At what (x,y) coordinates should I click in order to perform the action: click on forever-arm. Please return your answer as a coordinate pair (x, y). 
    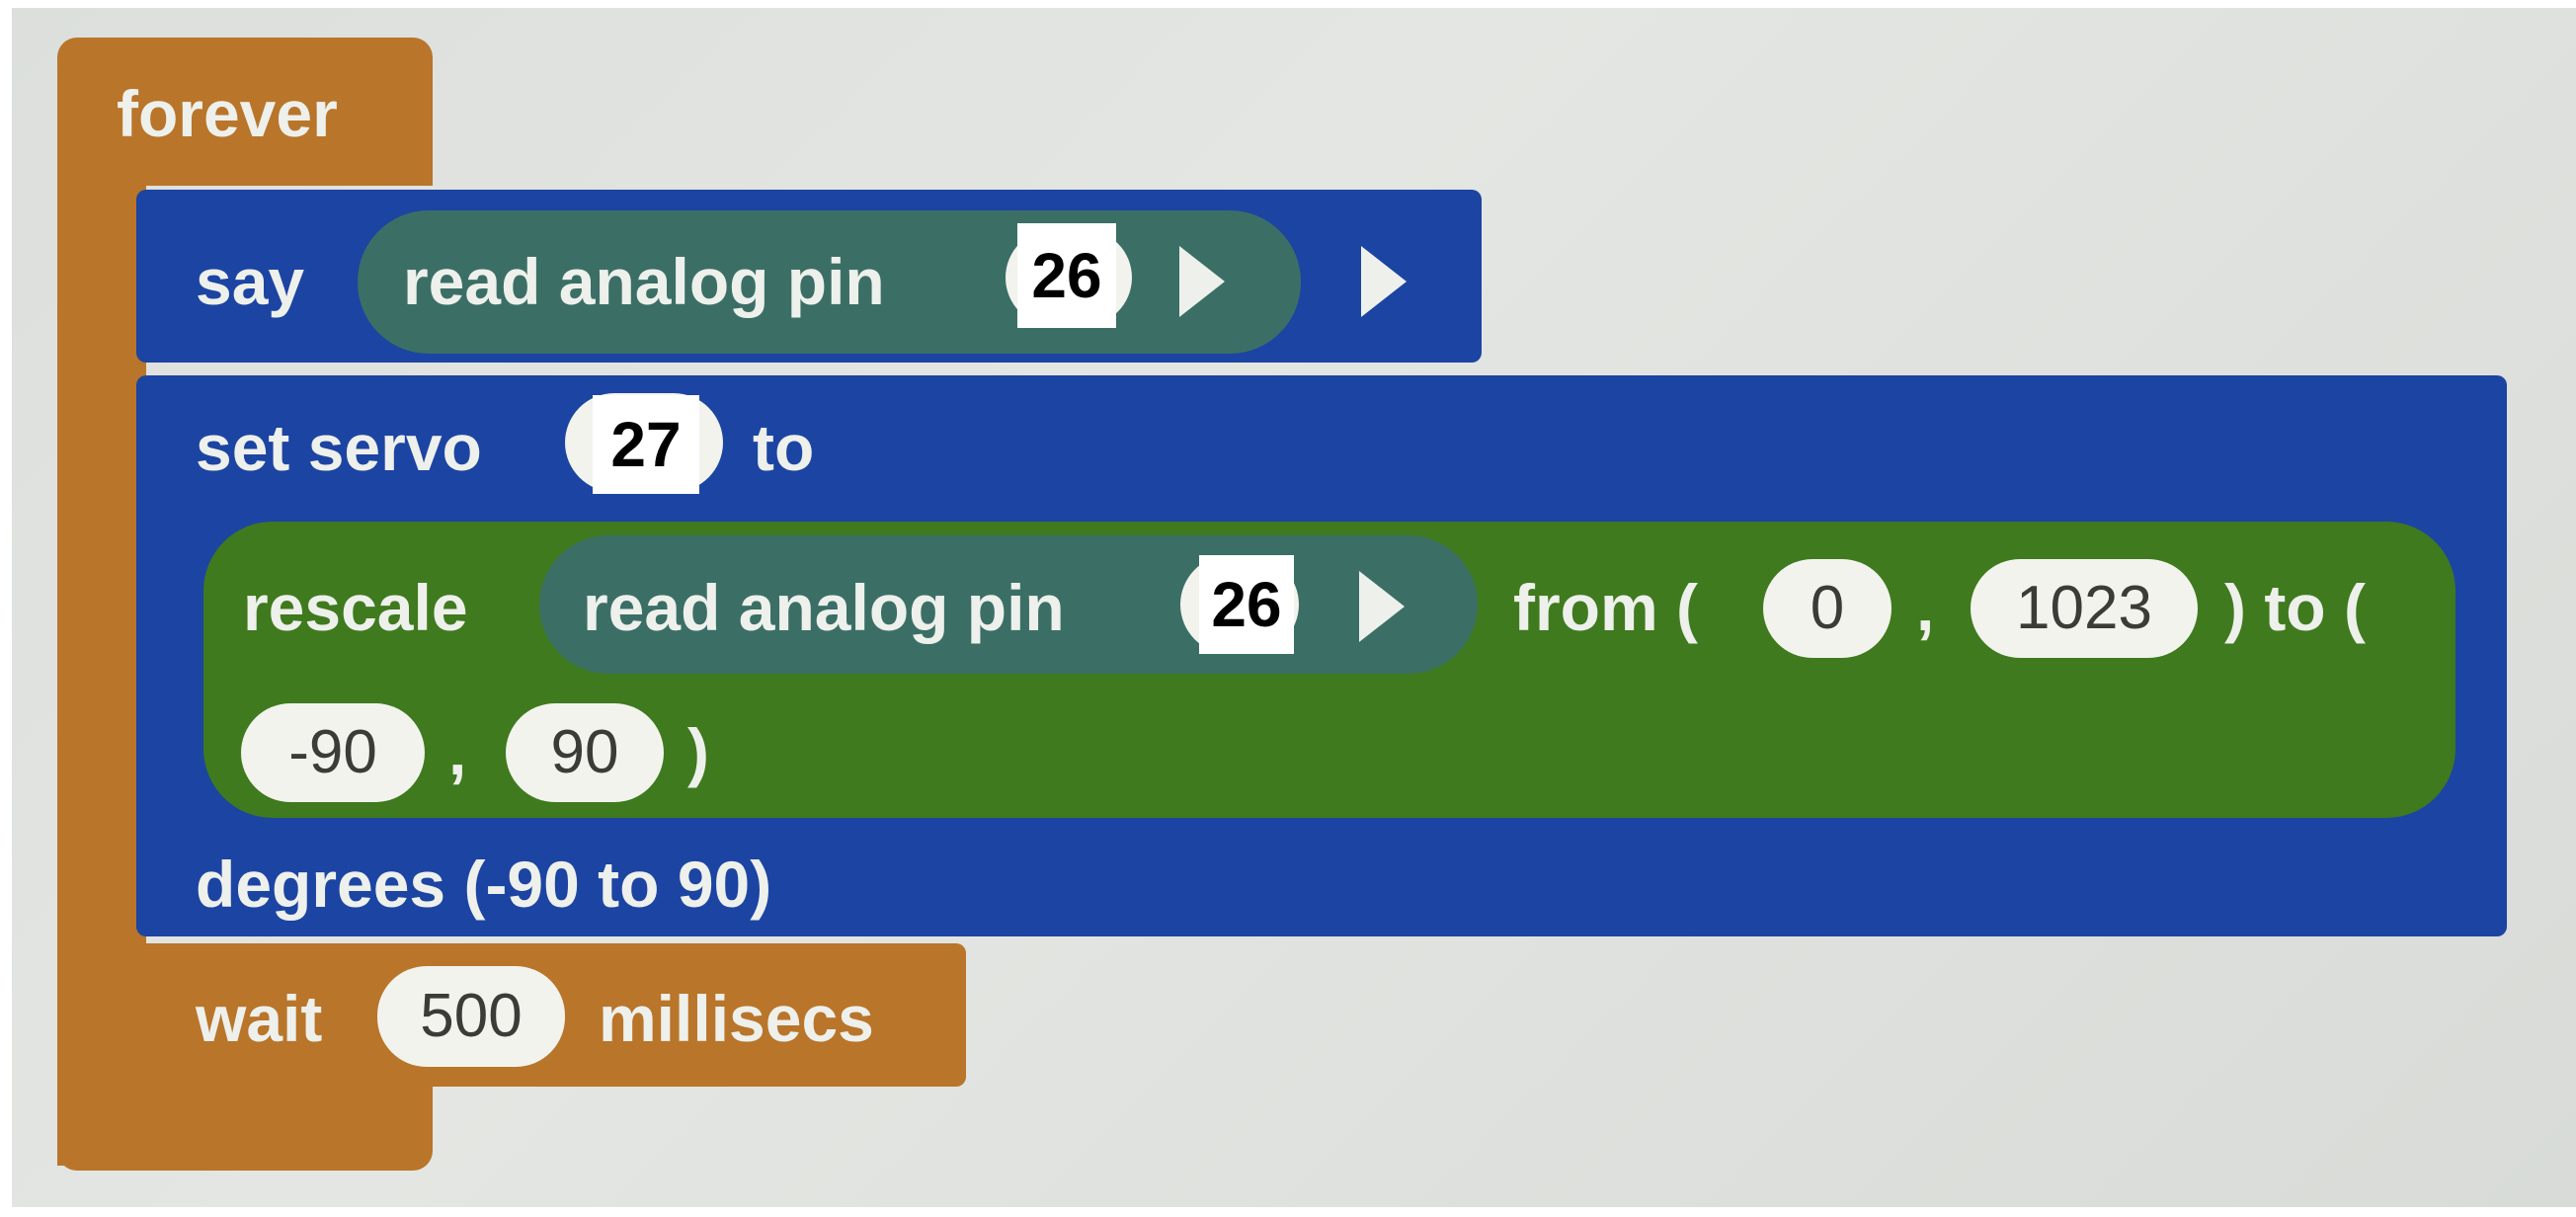
    Looking at the image, I should click on (101, 657).